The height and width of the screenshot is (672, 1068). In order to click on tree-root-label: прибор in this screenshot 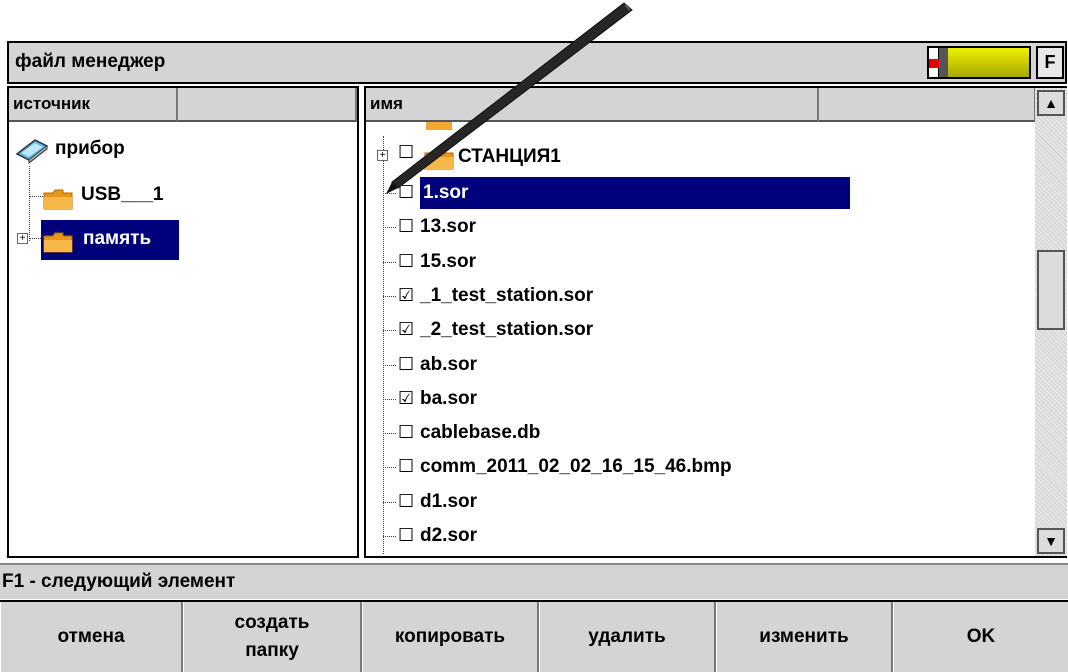, I will do `click(90, 148)`.